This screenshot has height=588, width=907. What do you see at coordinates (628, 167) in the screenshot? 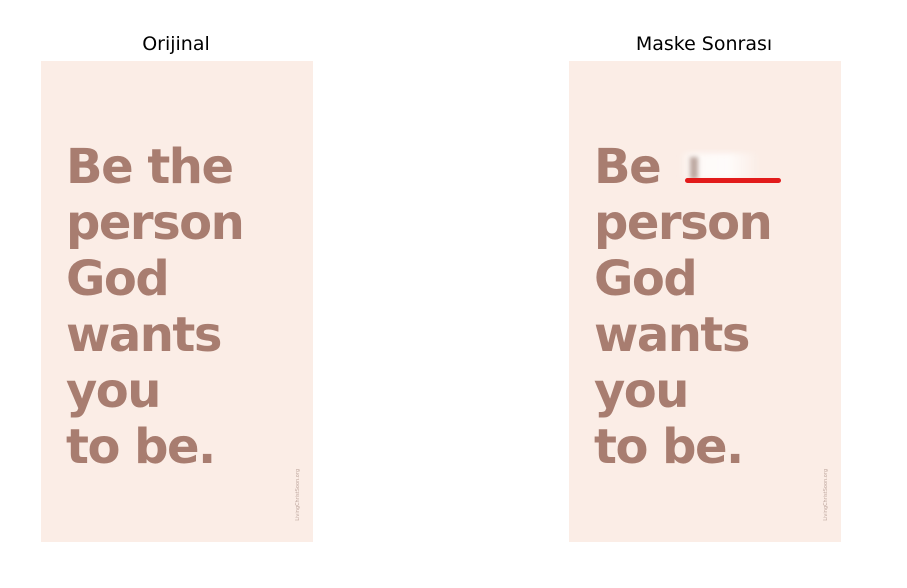
I see `quote-word-be: Be` at bounding box center [628, 167].